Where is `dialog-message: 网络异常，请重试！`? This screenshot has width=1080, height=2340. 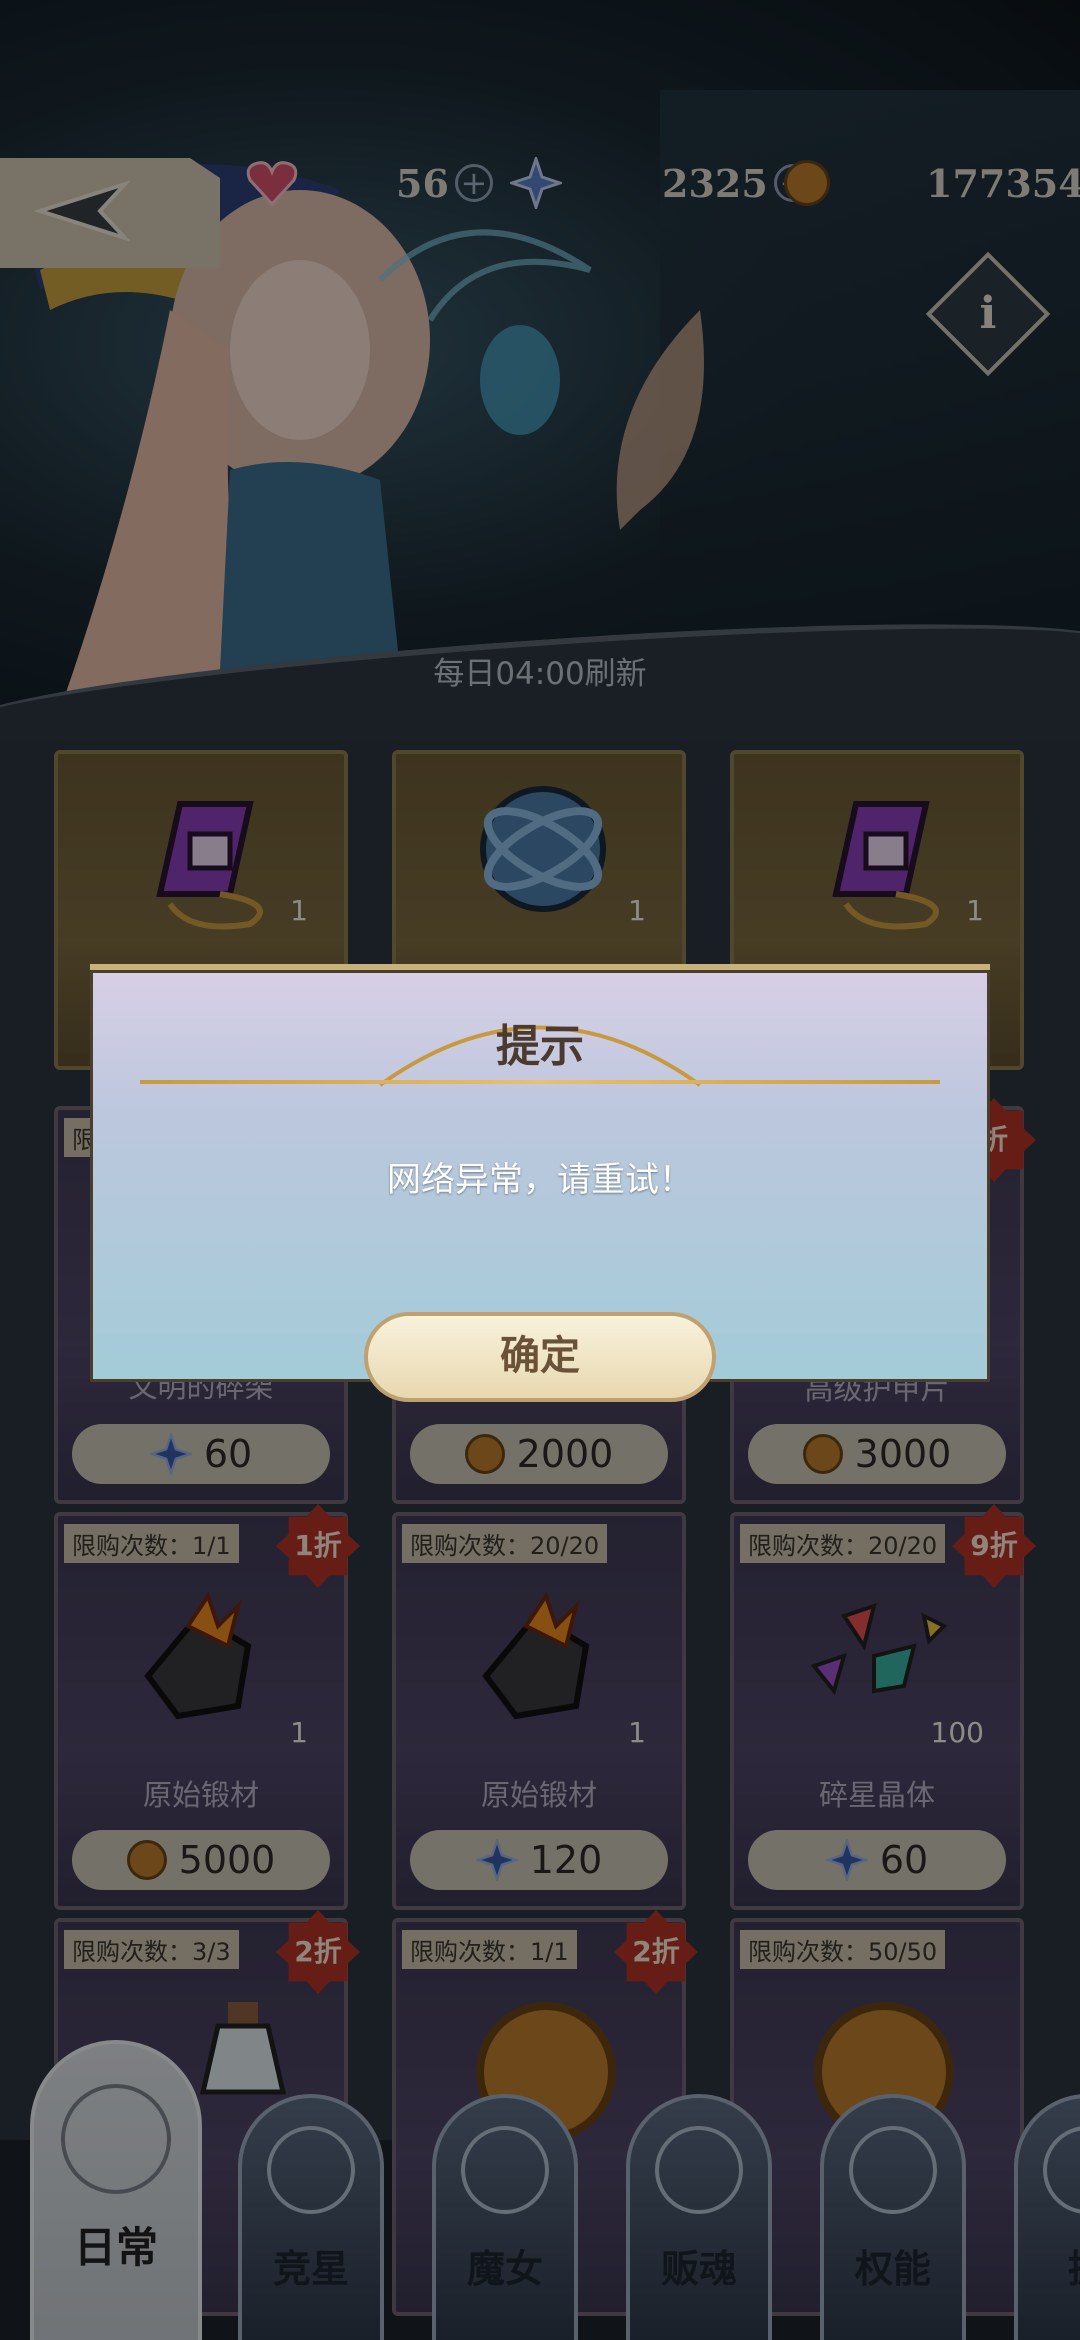 dialog-message: 网络异常，请重试！ is located at coordinates (540, 1180).